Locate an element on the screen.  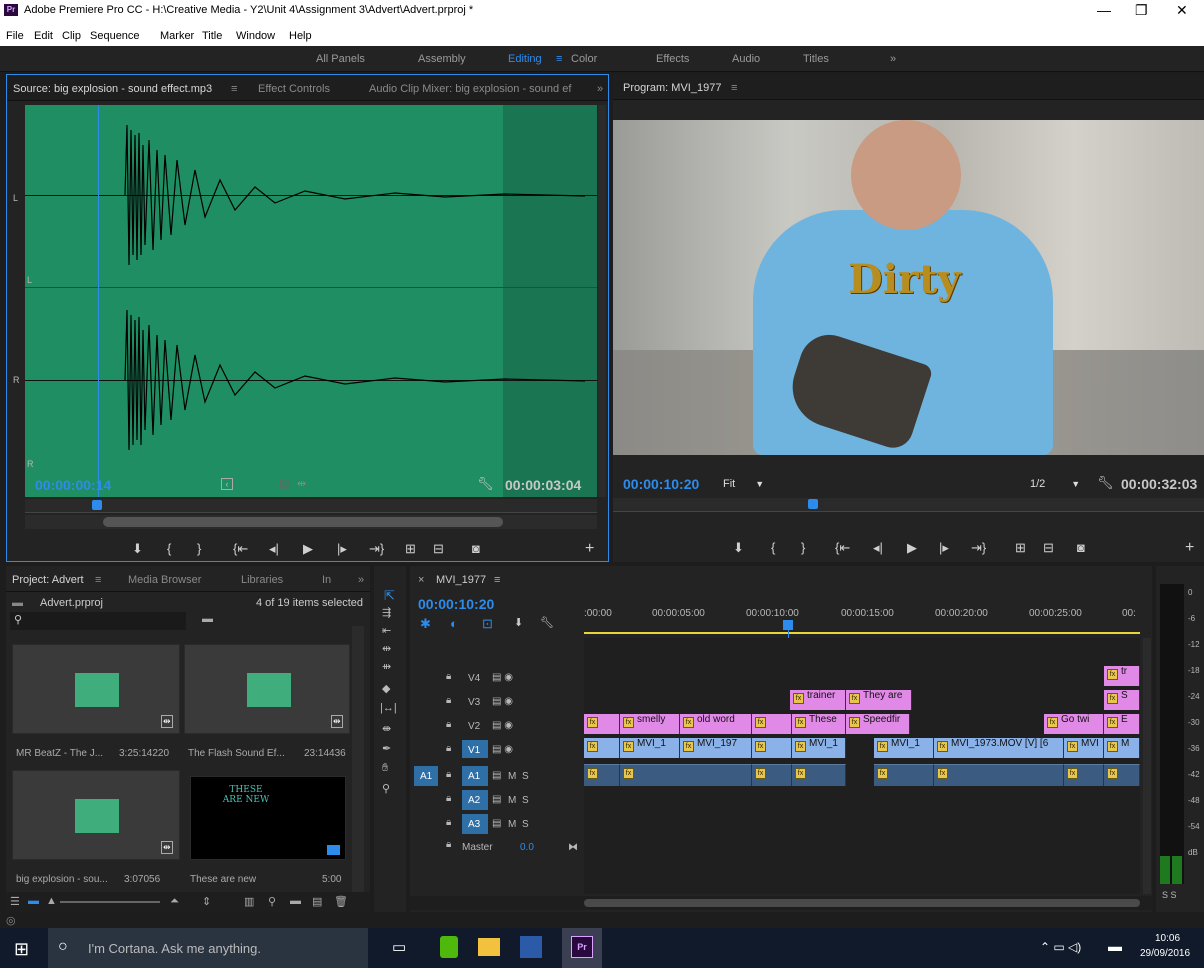
program-tab-menu-icon: ≡ is located at coordinates (734, 88).